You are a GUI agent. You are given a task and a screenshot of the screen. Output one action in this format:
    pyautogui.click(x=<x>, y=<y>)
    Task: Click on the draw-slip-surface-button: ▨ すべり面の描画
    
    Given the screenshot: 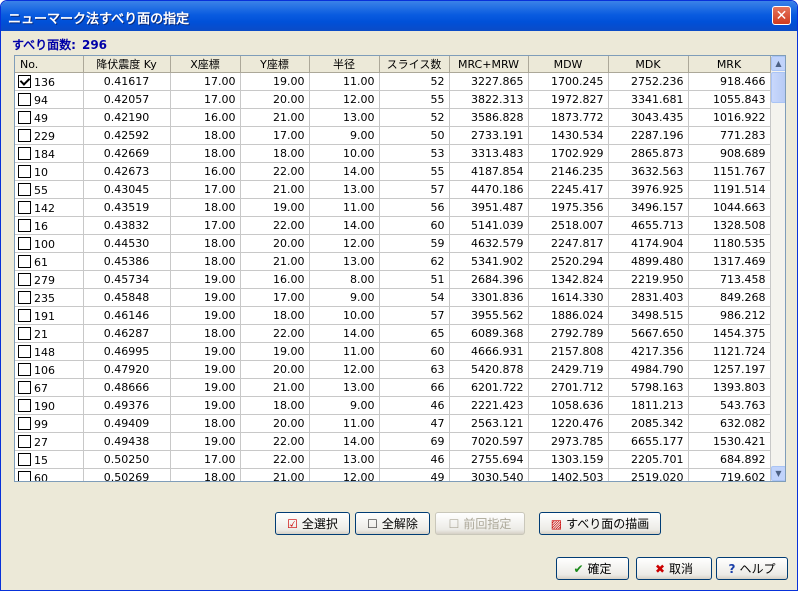 What is the action you would take?
    pyautogui.click(x=600, y=523)
    